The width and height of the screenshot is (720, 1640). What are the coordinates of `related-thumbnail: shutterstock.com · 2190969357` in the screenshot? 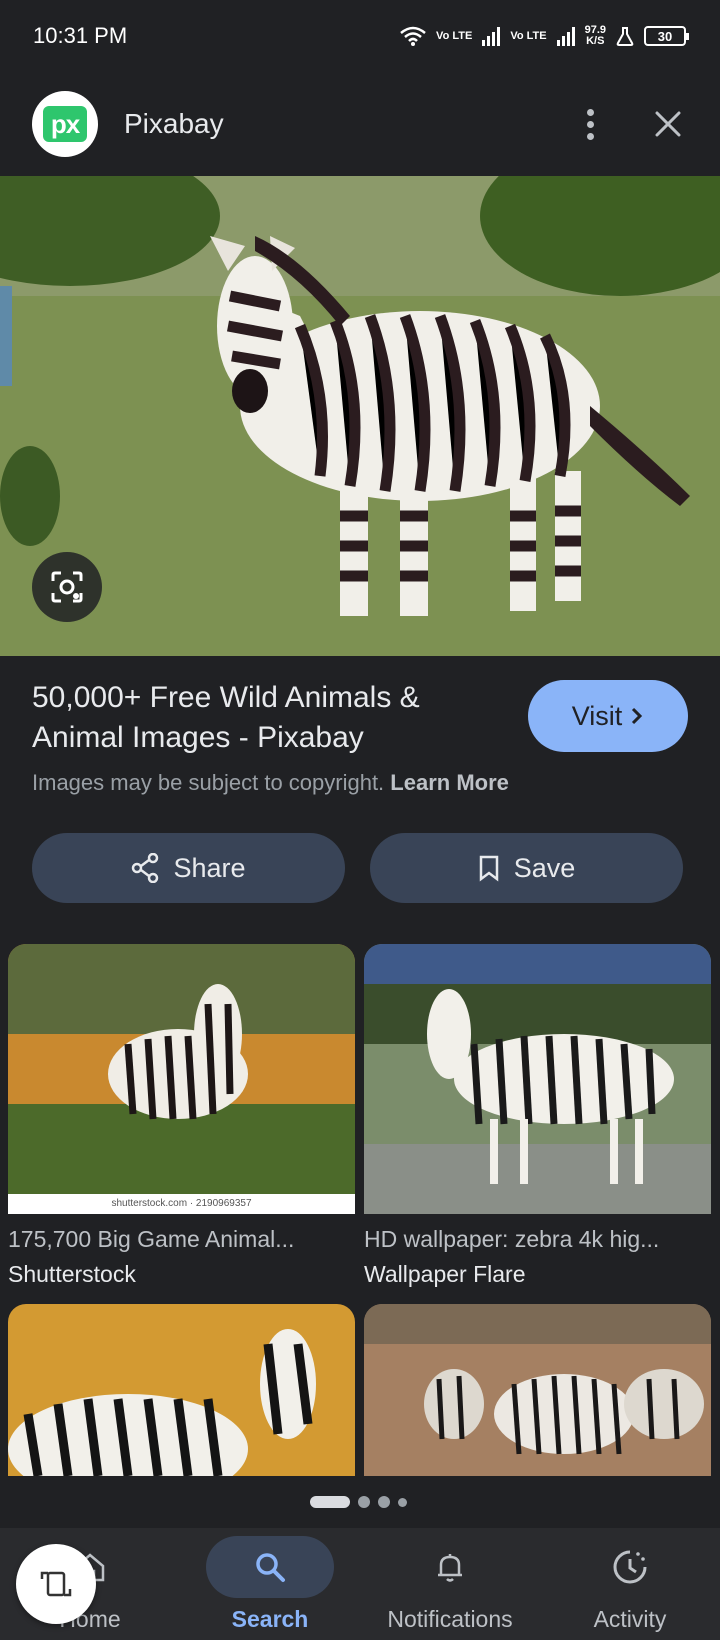 It's located at (181, 1079).